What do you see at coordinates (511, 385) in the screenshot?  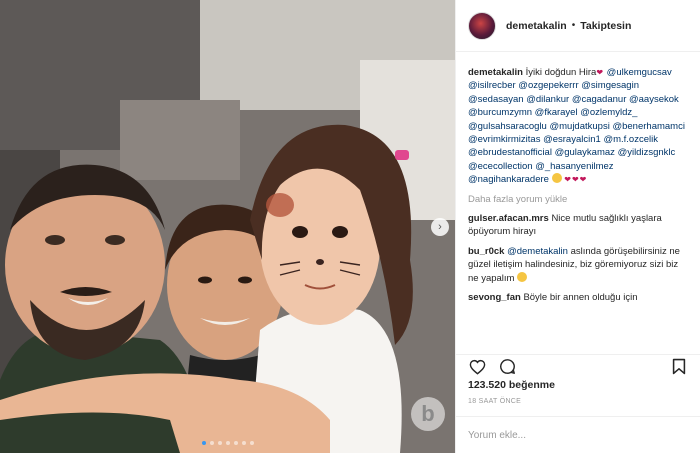 I see `like-count: 123.520 beğenme` at bounding box center [511, 385].